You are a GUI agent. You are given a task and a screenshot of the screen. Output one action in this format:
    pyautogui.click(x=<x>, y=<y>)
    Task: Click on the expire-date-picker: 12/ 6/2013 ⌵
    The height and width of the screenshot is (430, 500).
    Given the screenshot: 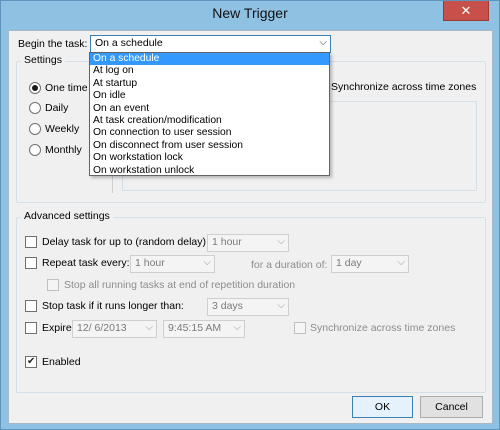 What is the action you would take?
    pyautogui.click(x=114, y=329)
    